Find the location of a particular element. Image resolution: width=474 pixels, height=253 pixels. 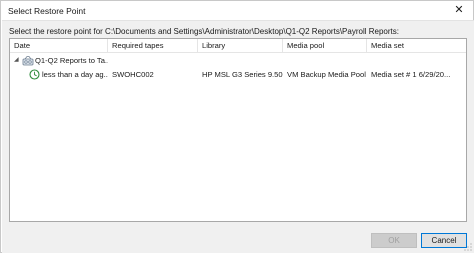

column-header-required-tapes: Required tapes is located at coordinates (153, 46).